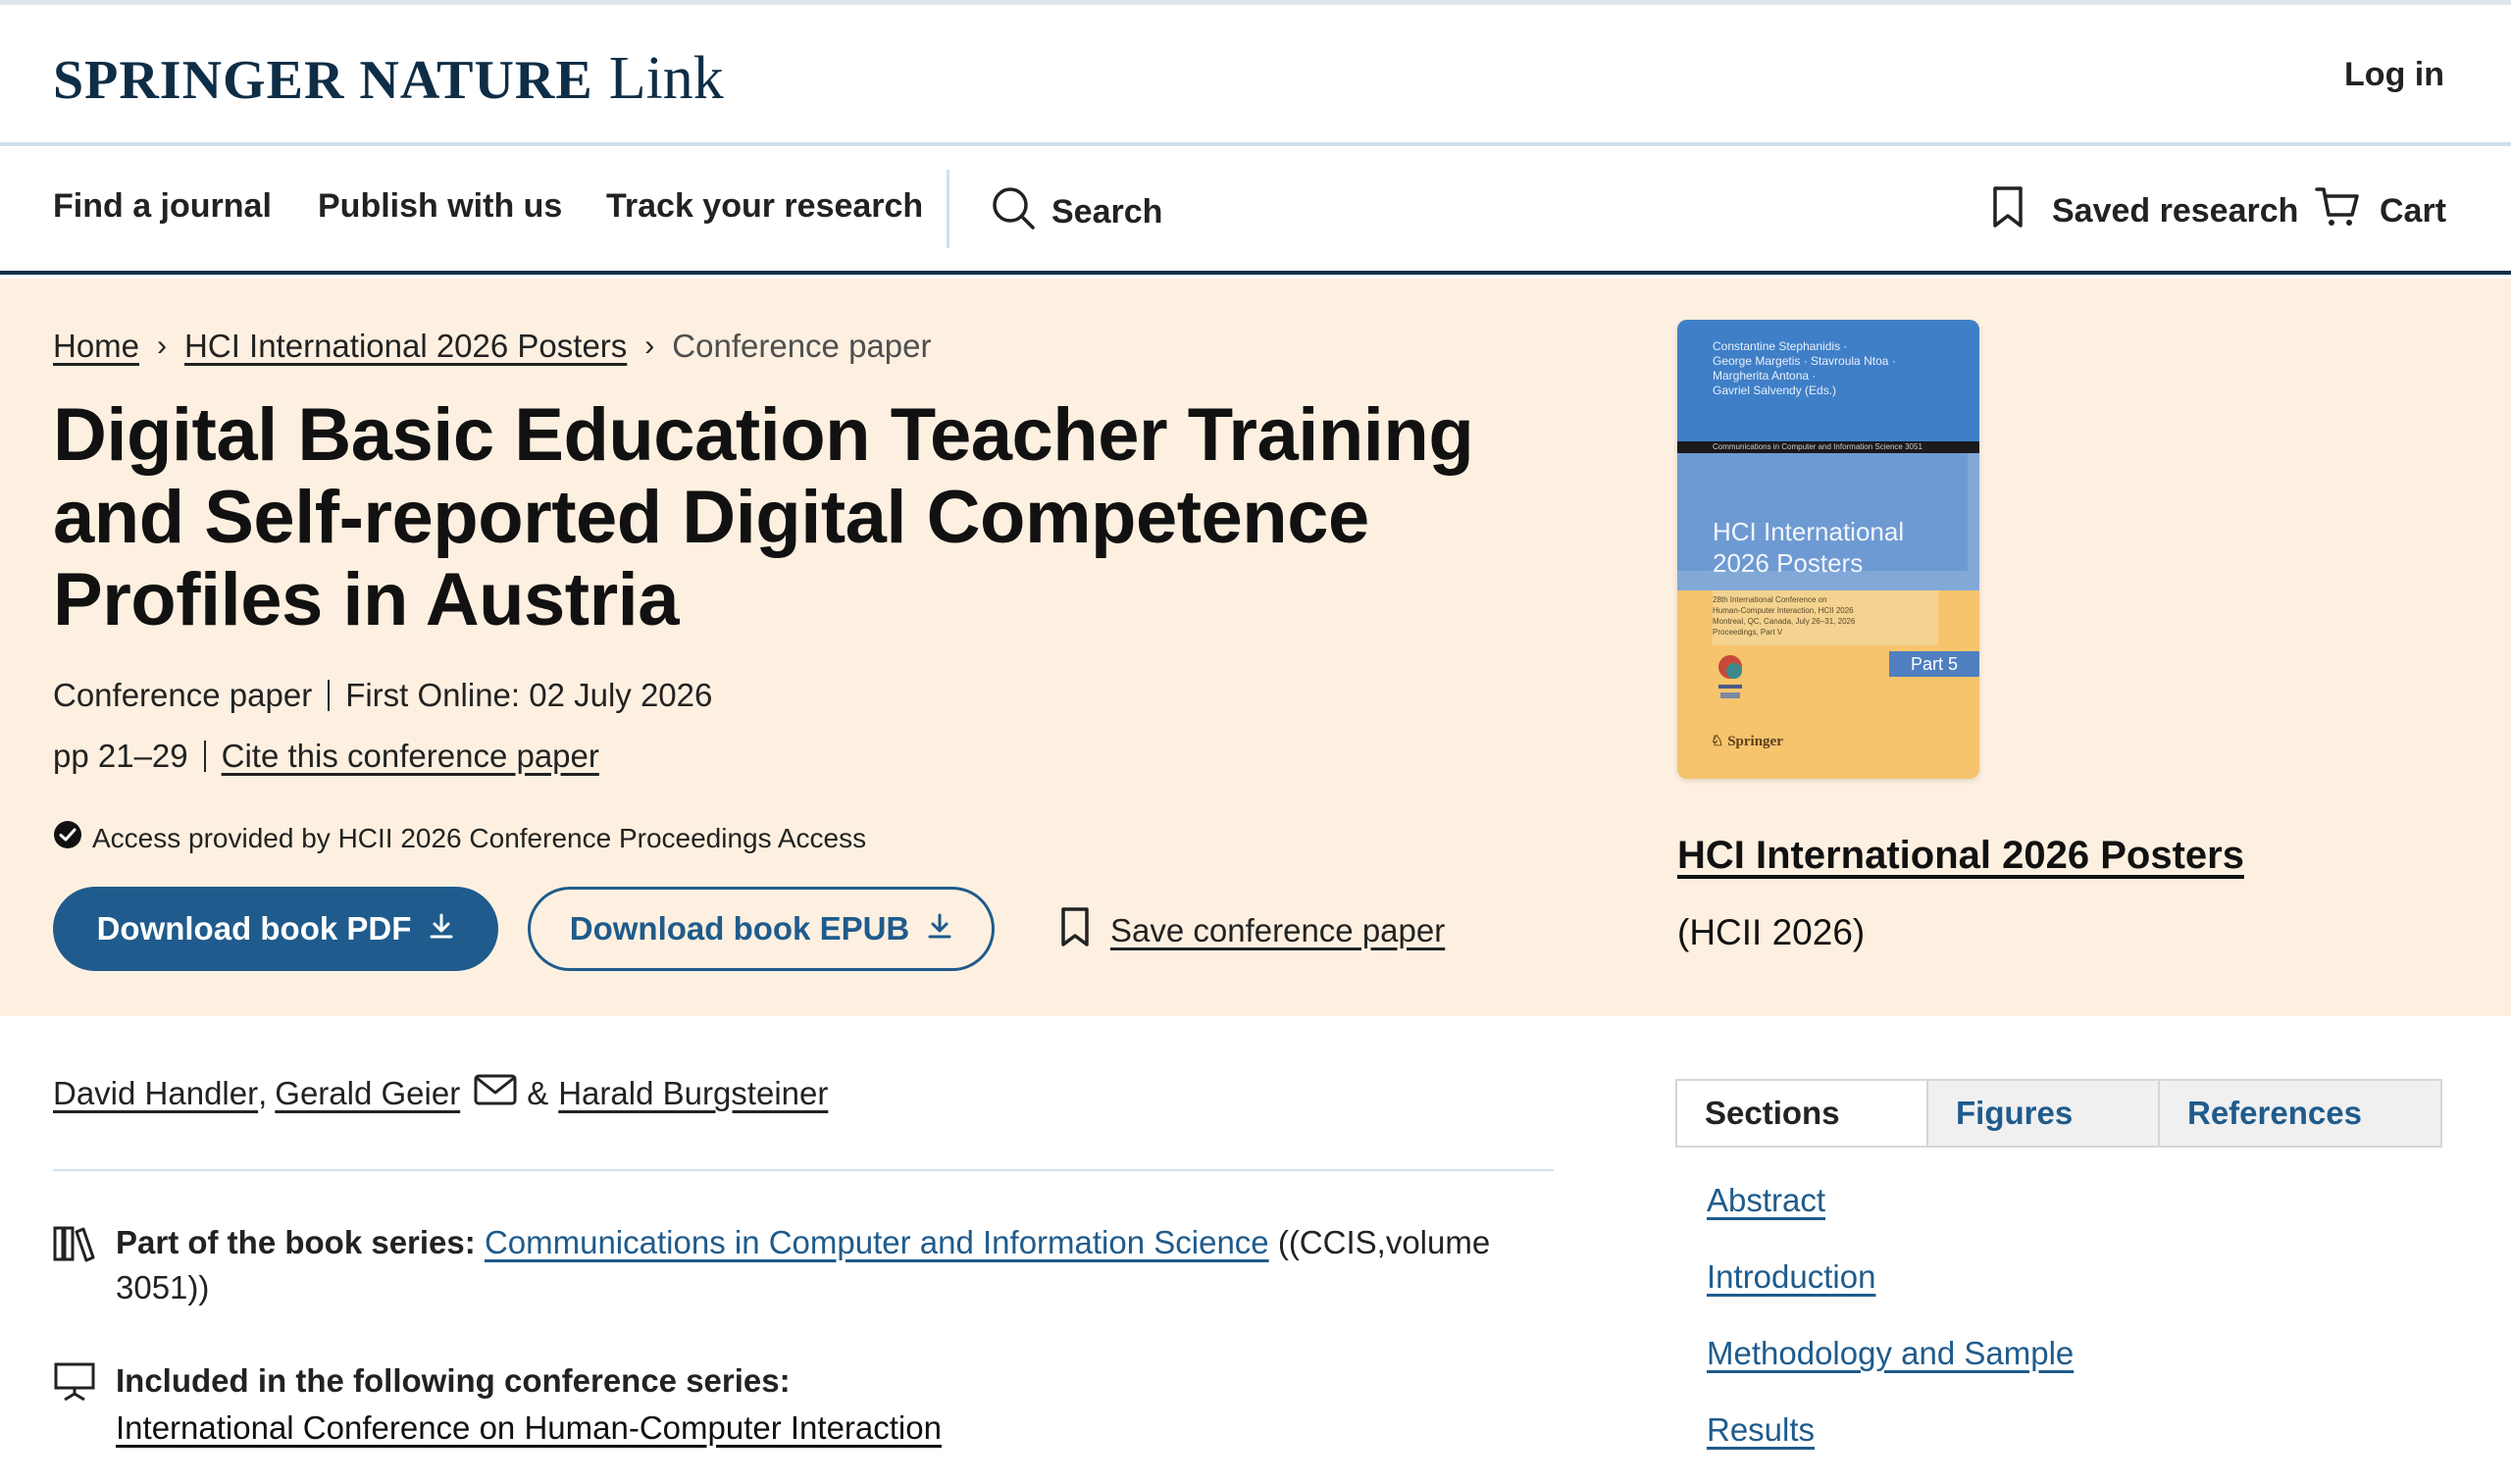  I want to click on book-series-label: Part of the book series:, so click(296, 1242).